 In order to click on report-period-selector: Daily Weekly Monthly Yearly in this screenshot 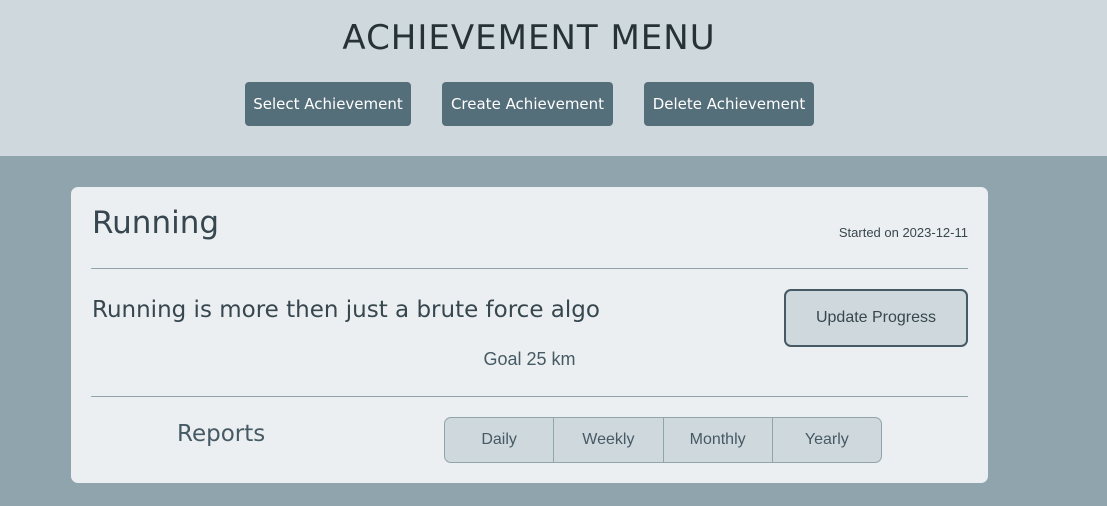, I will do `click(663, 440)`.